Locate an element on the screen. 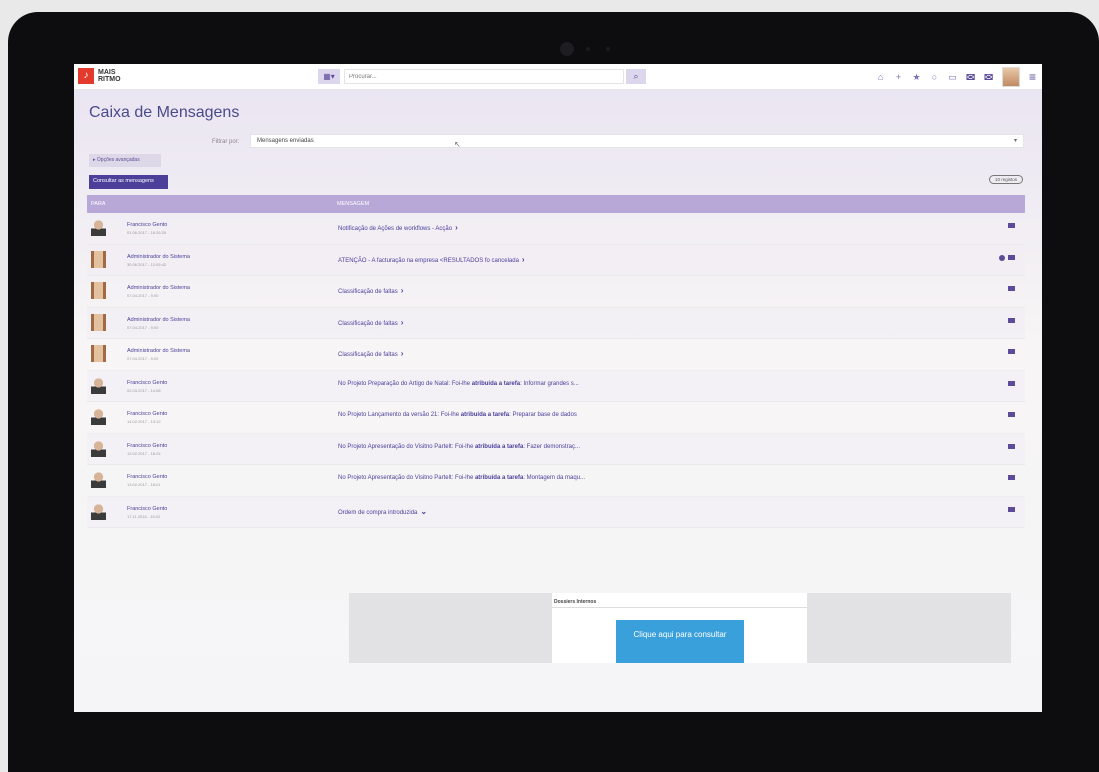 The image size is (1099, 772). consult-messages-button: Consultar as mensagens is located at coordinates (128, 182).